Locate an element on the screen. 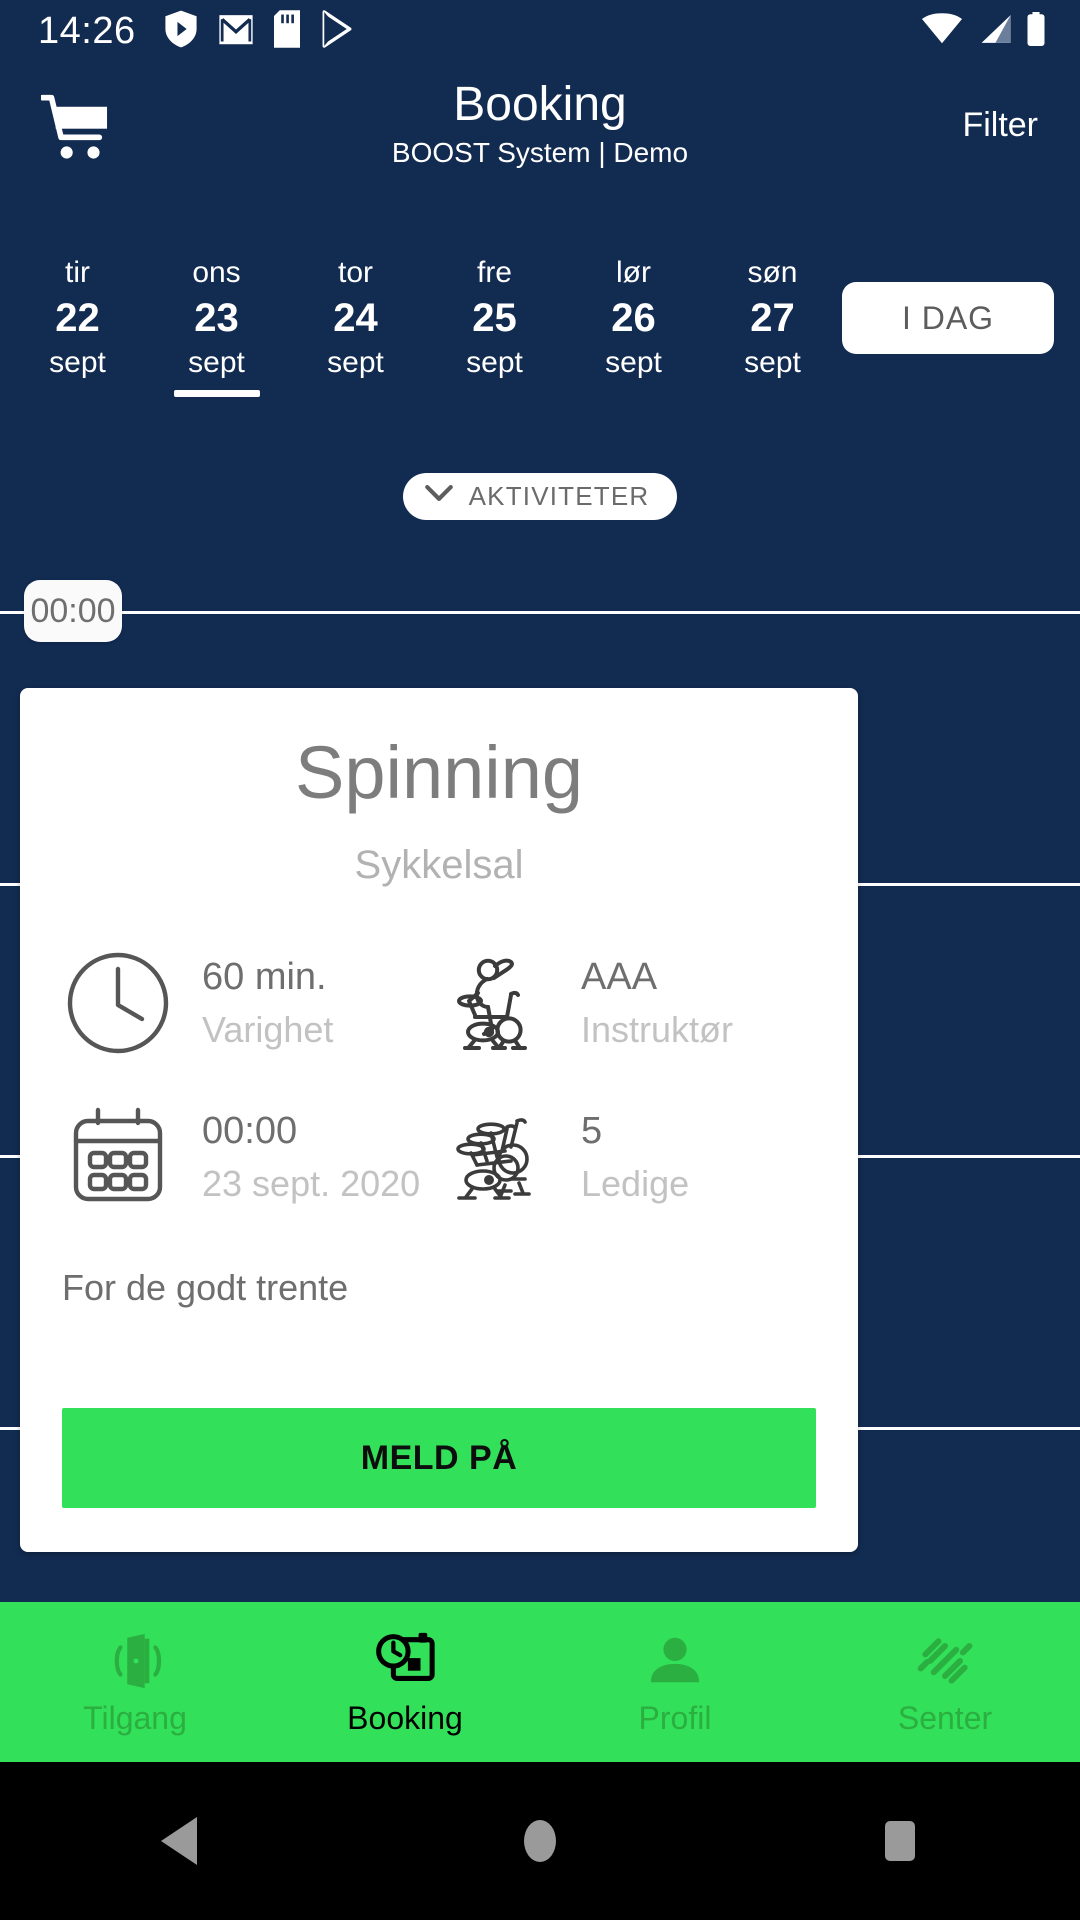 The height and width of the screenshot is (1920, 1080). date-item-weekday: tir is located at coordinates (77, 272).